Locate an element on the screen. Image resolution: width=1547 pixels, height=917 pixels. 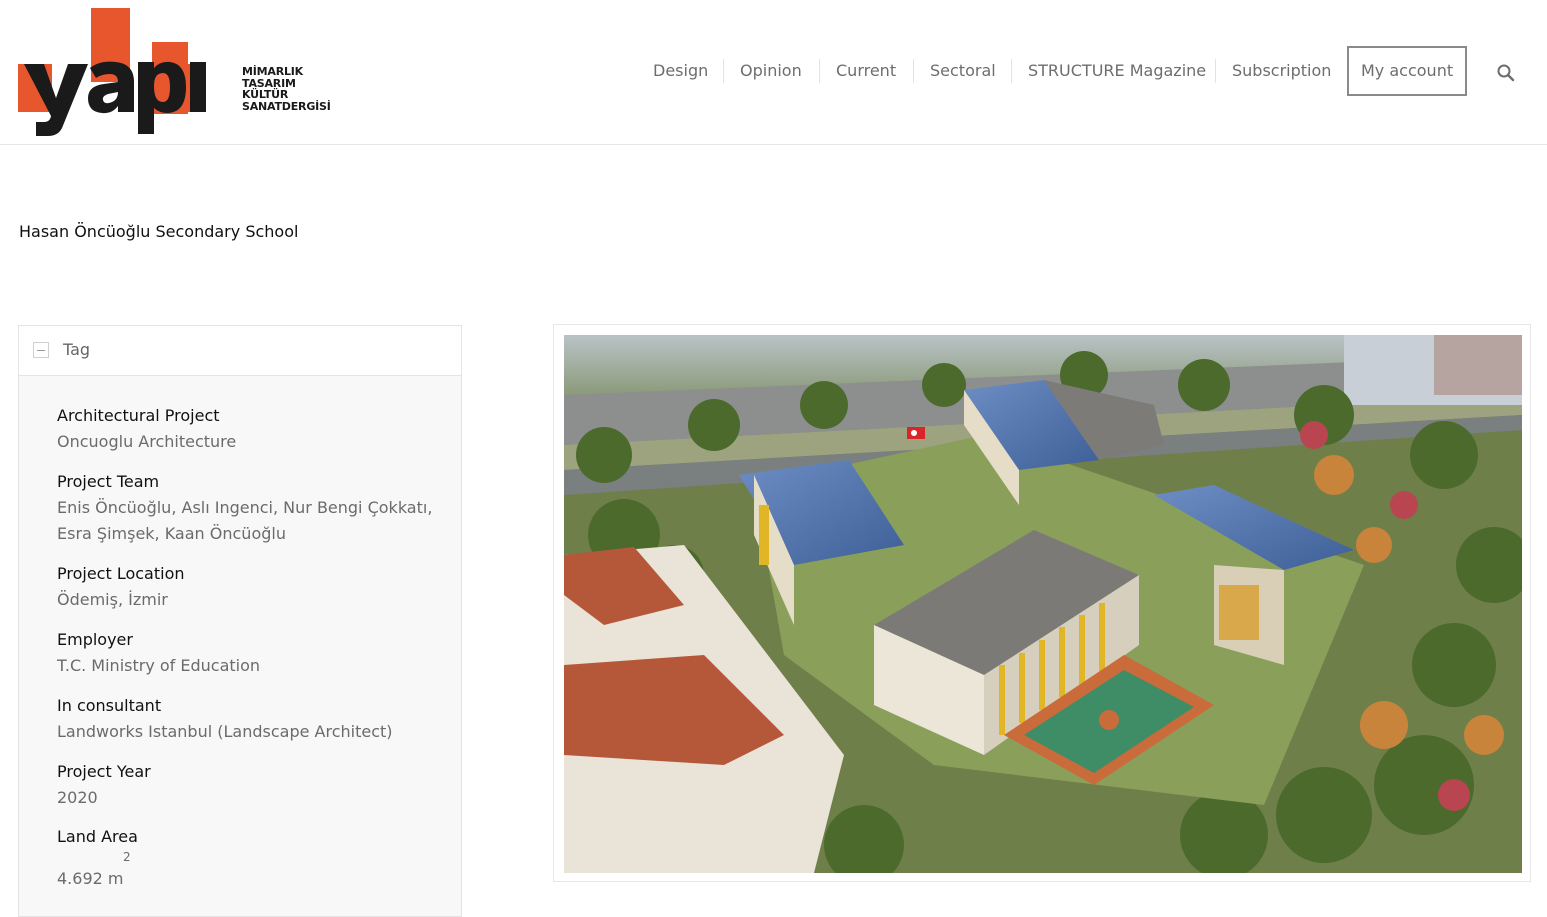
field-project-location: Project Location Ödemiş, İzmir is located at coordinates (121, 587).